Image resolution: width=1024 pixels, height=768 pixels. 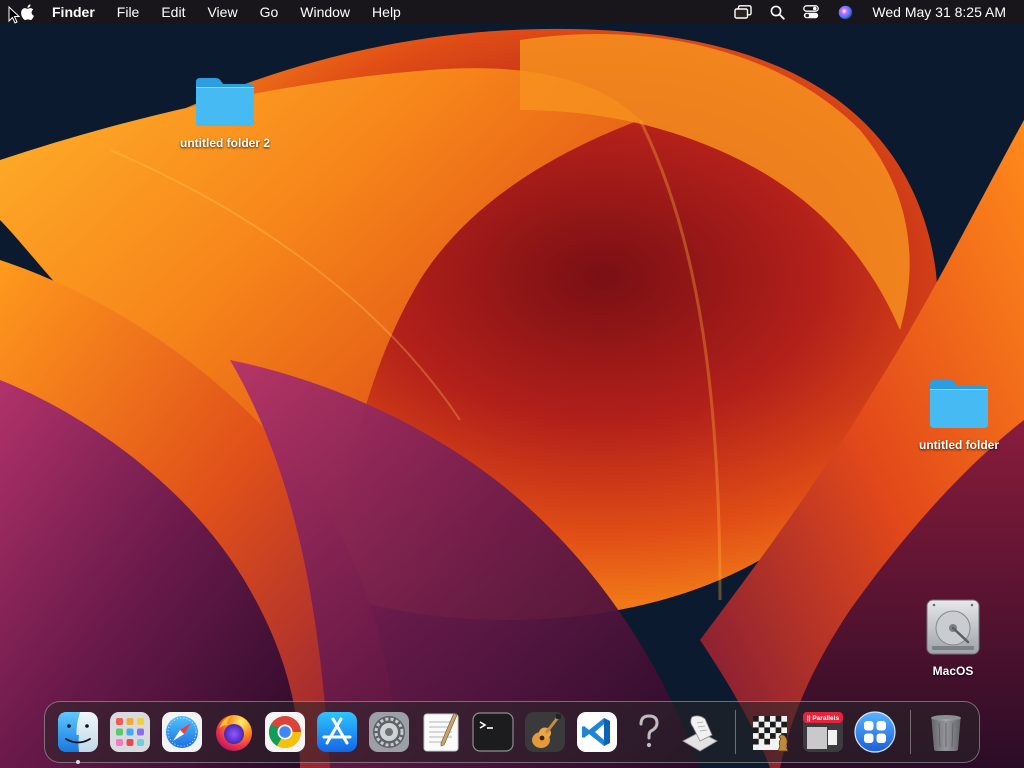 I want to click on question-mark-icon, so click(x=649, y=731).